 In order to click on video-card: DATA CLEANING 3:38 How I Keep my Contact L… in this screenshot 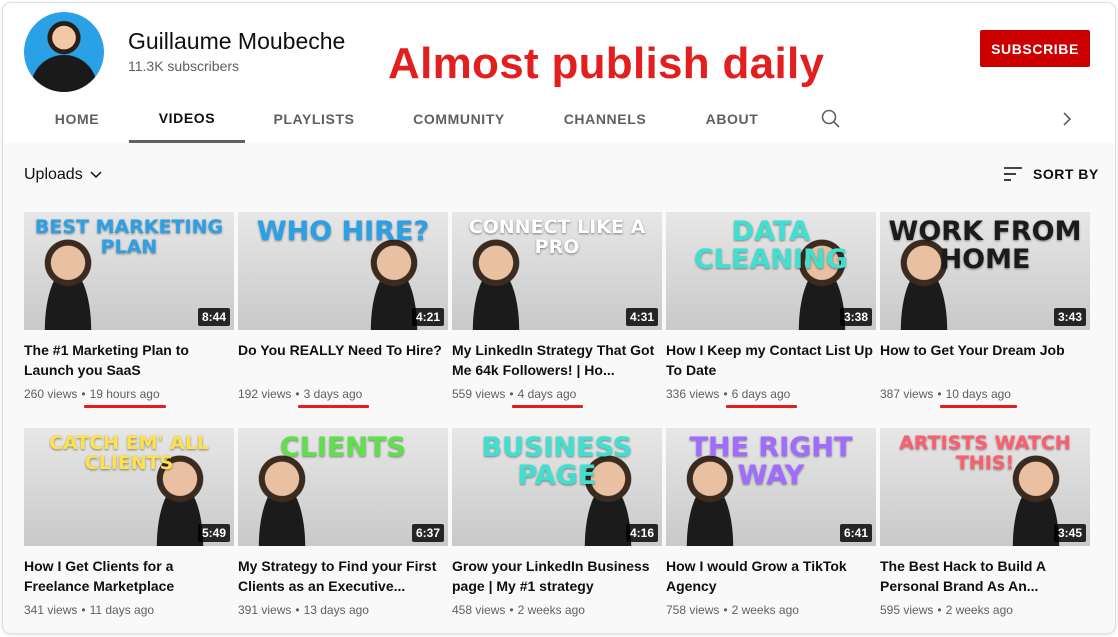, I will do `click(771, 310)`.